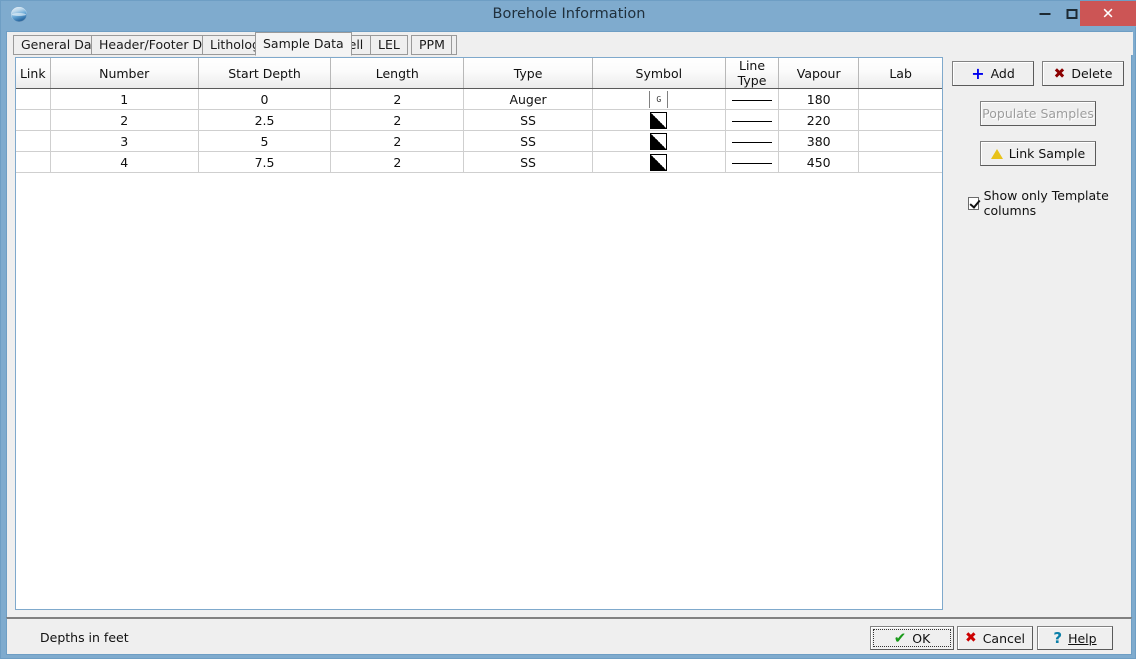 This screenshot has width=1136, height=659. What do you see at coordinates (265, 120) in the screenshot?
I see `cell-start-depth: 2.5` at bounding box center [265, 120].